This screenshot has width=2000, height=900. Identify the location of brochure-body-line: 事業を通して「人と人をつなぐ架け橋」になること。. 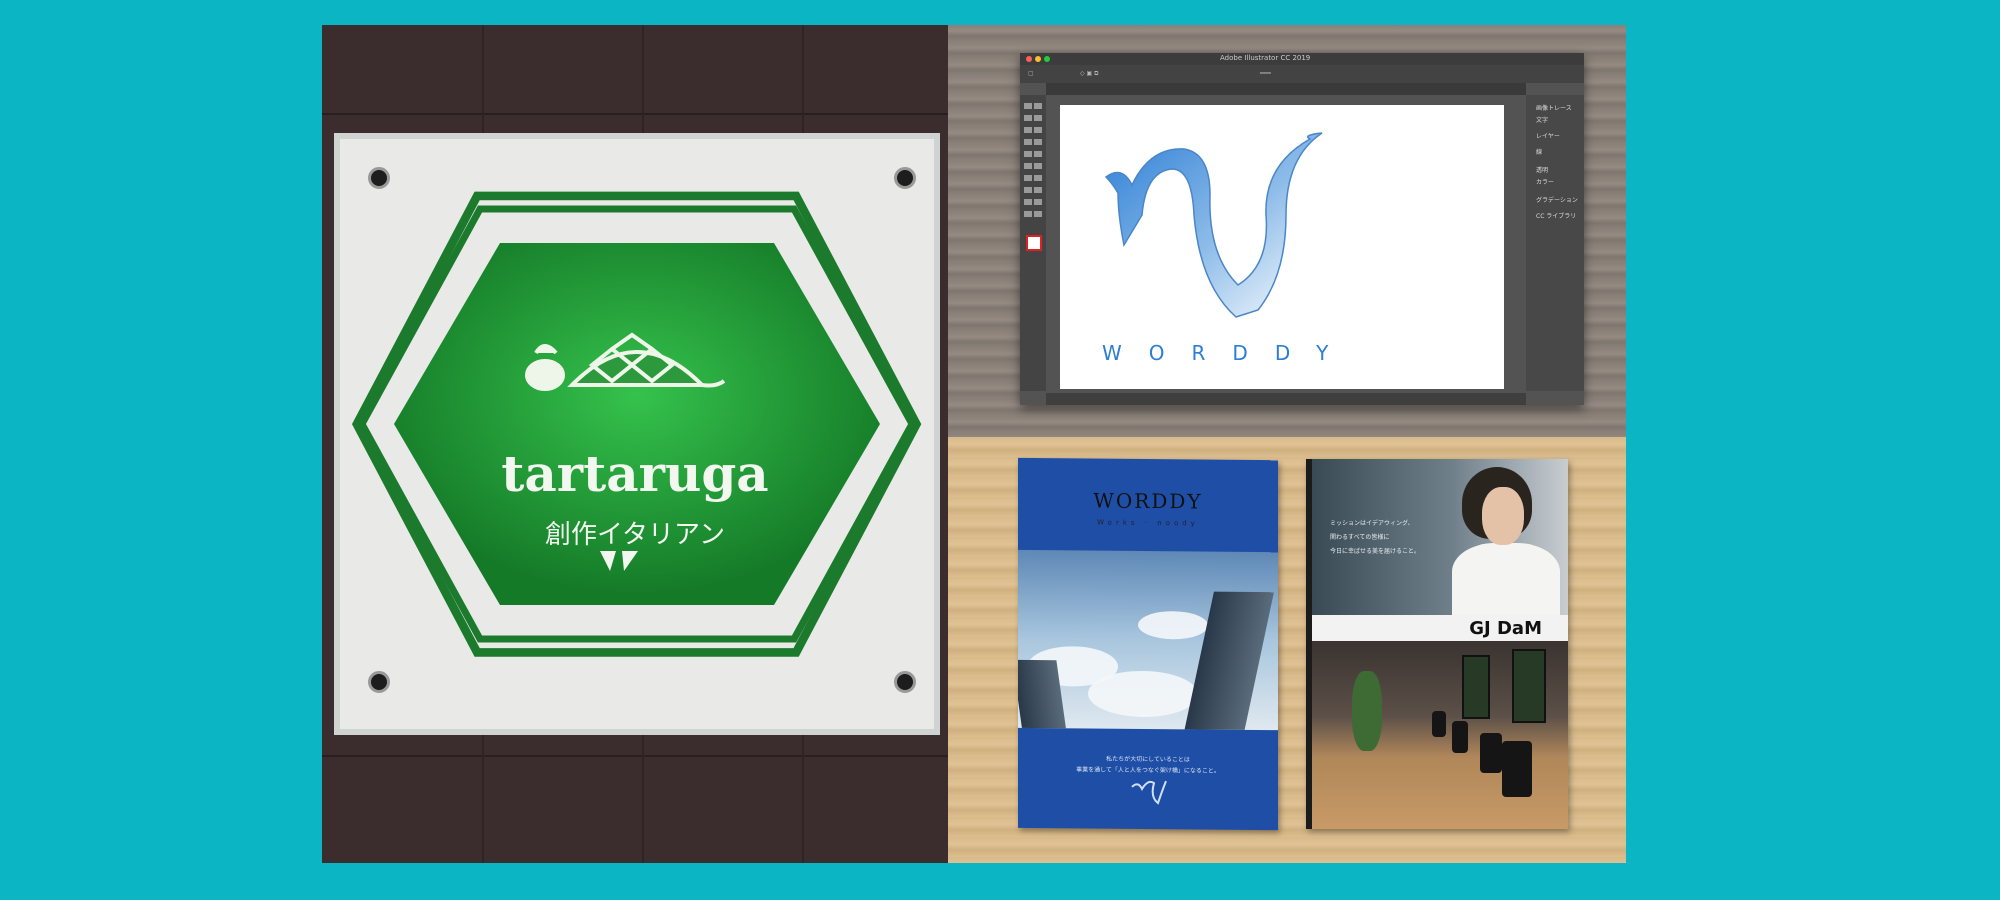
(1148, 770).